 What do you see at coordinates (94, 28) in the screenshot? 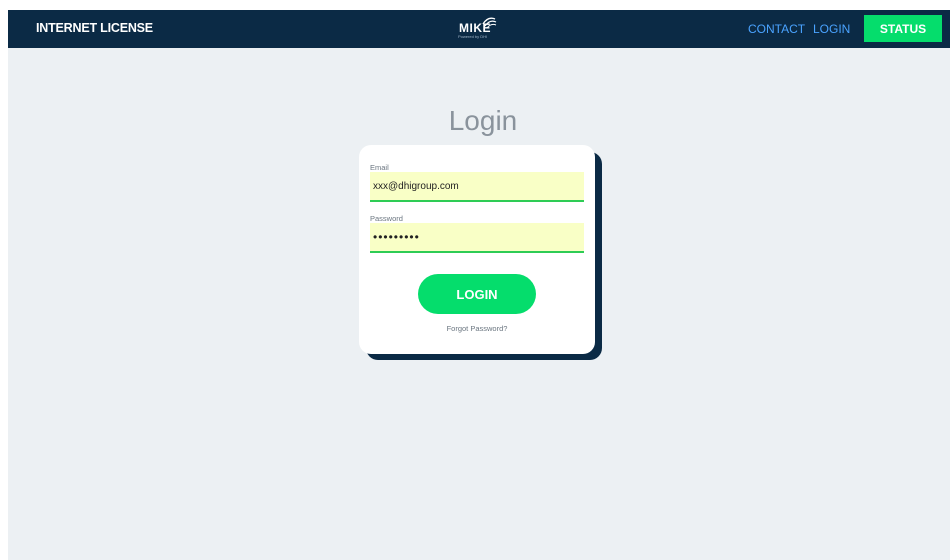
I see `app-title: INTERNET LICENSE` at bounding box center [94, 28].